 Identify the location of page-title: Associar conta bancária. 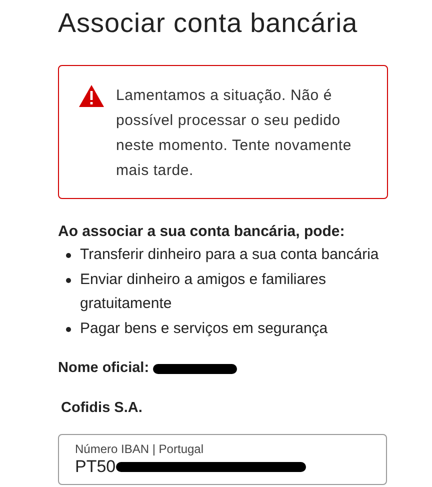
(208, 23).